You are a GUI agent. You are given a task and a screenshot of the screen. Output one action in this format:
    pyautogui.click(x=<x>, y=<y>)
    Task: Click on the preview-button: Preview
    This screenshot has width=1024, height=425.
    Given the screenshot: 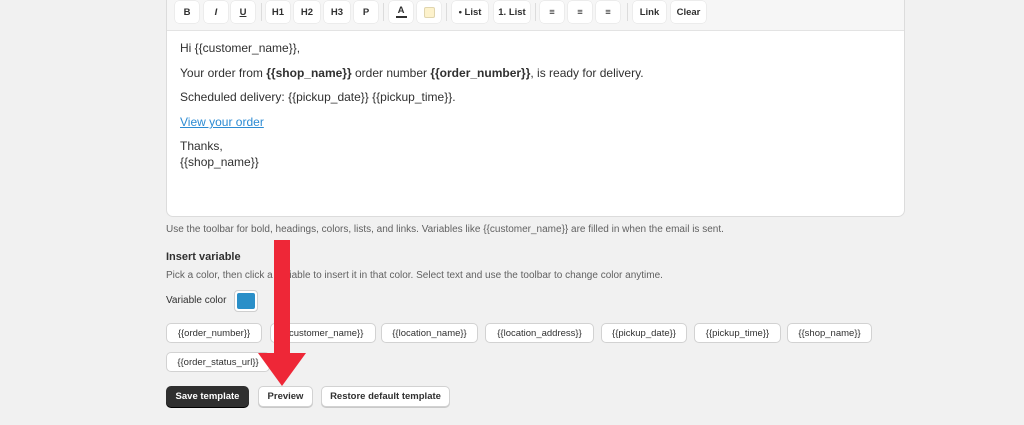 What is the action you would take?
    pyautogui.click(x=285, y=396)
    